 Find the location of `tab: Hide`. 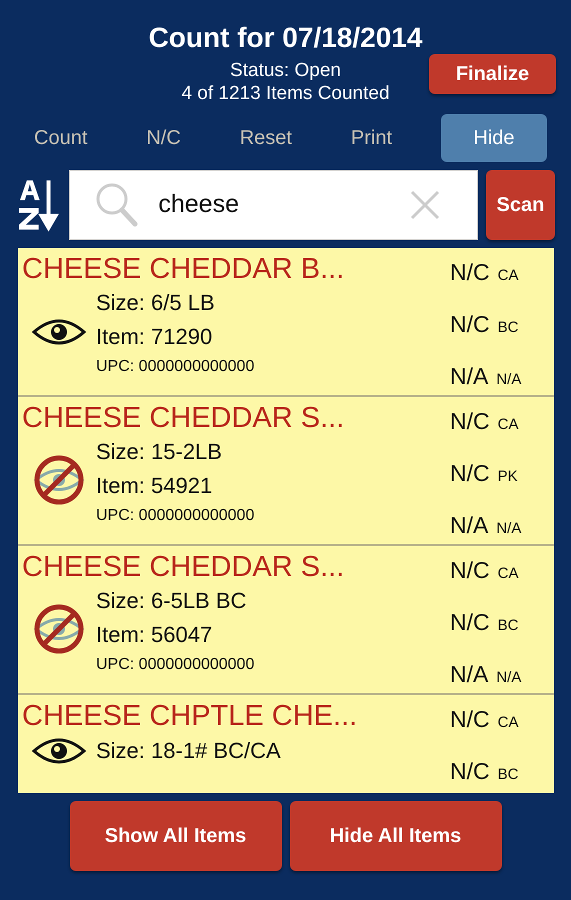

tab: Hide is located at coordinates (493, 138).